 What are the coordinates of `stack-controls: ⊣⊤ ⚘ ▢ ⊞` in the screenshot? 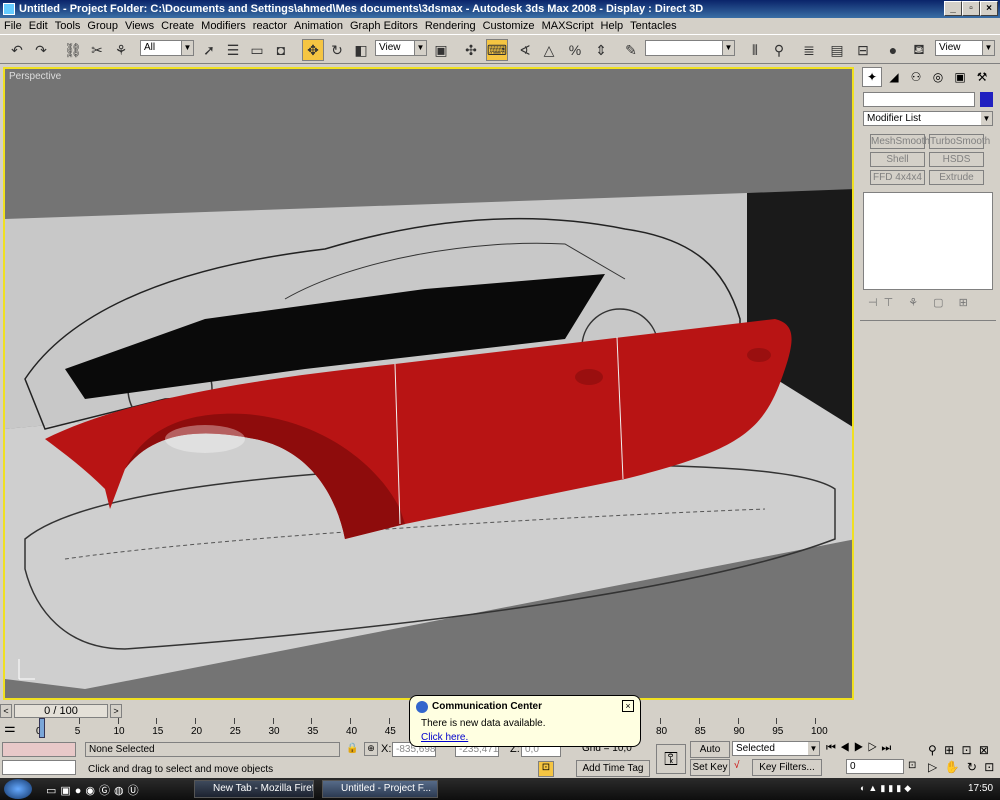 It's located at (930, 304).